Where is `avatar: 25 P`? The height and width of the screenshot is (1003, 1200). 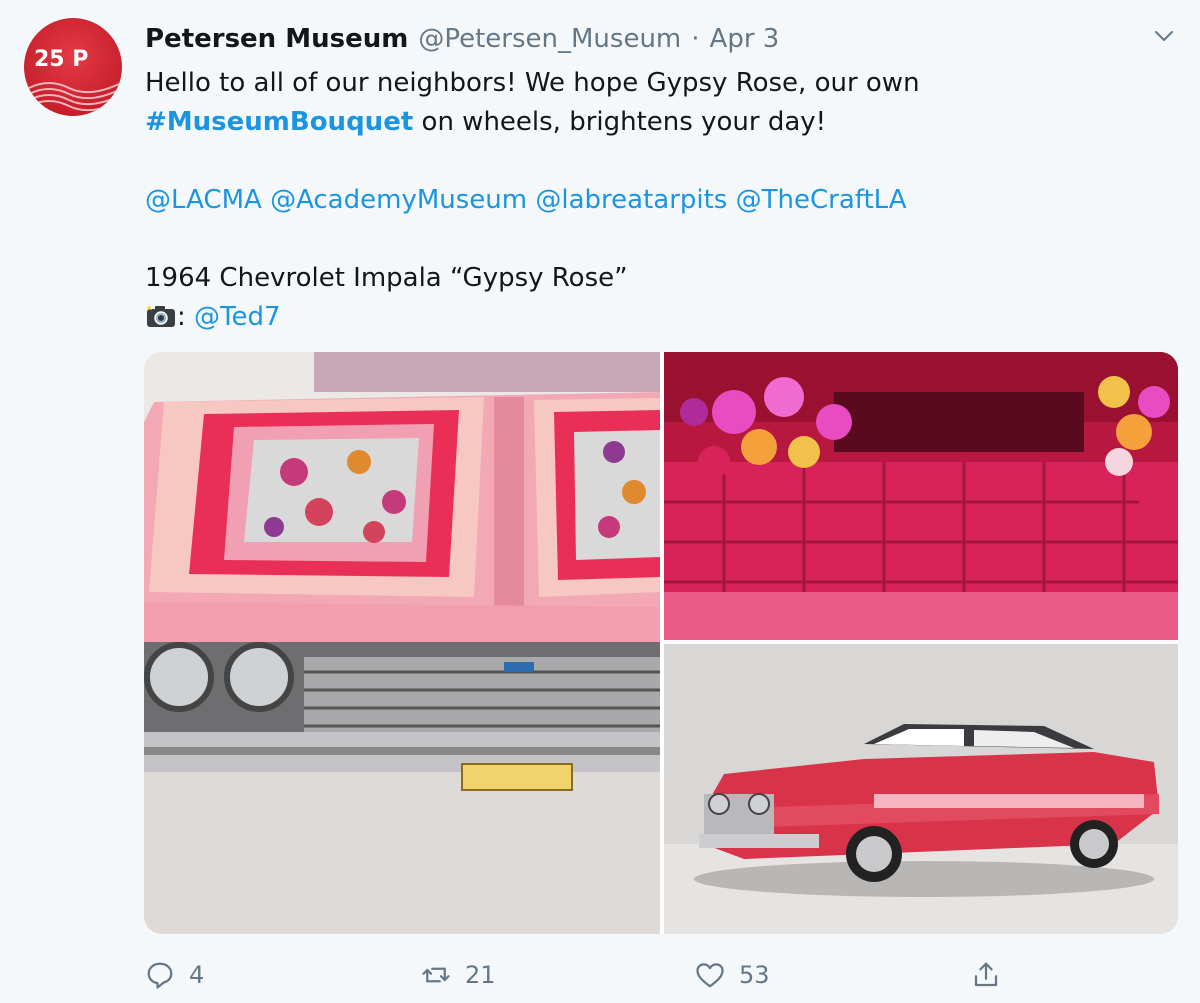 avatar: 25 P is located at coordinates (73, 67).